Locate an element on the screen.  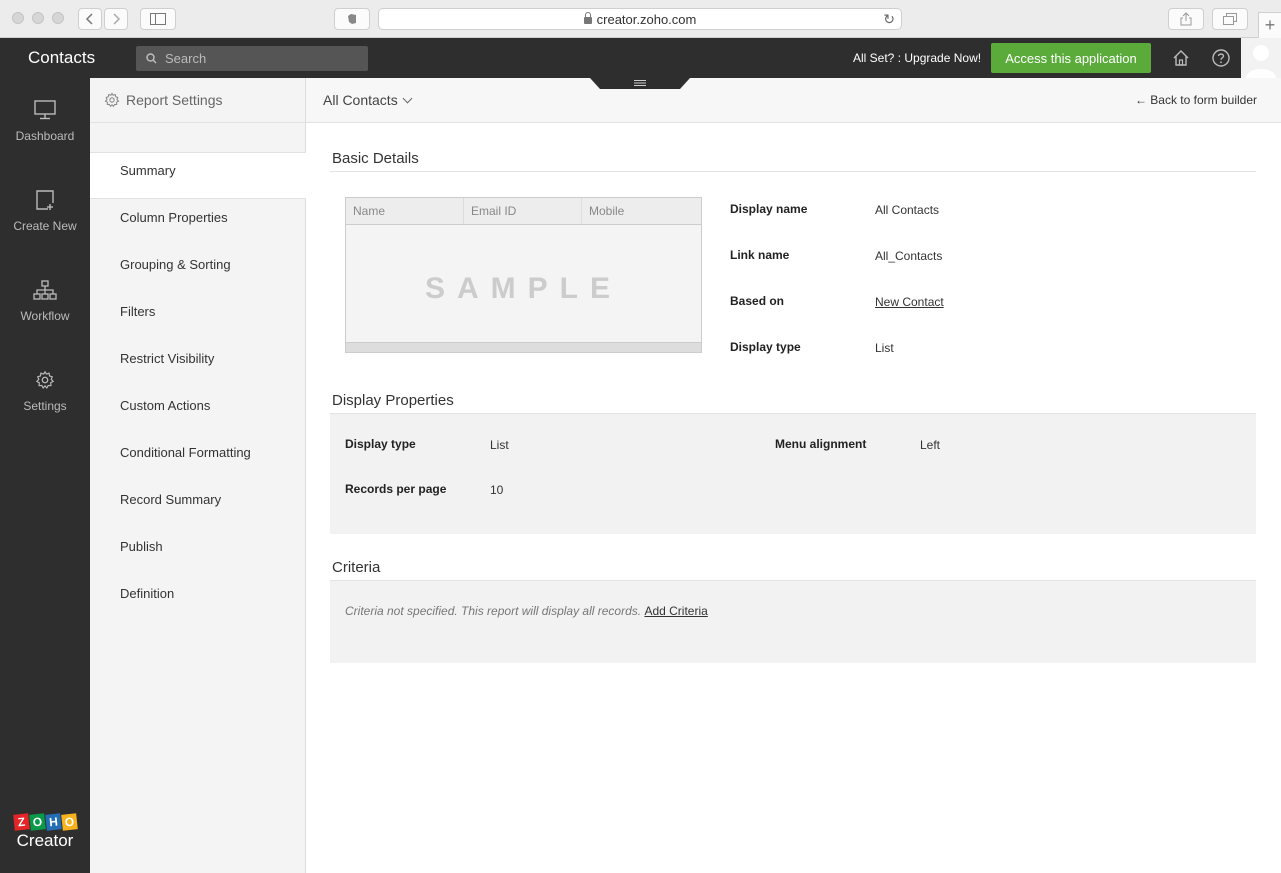
sample-scrollbar is located at coordinates (523, 347).